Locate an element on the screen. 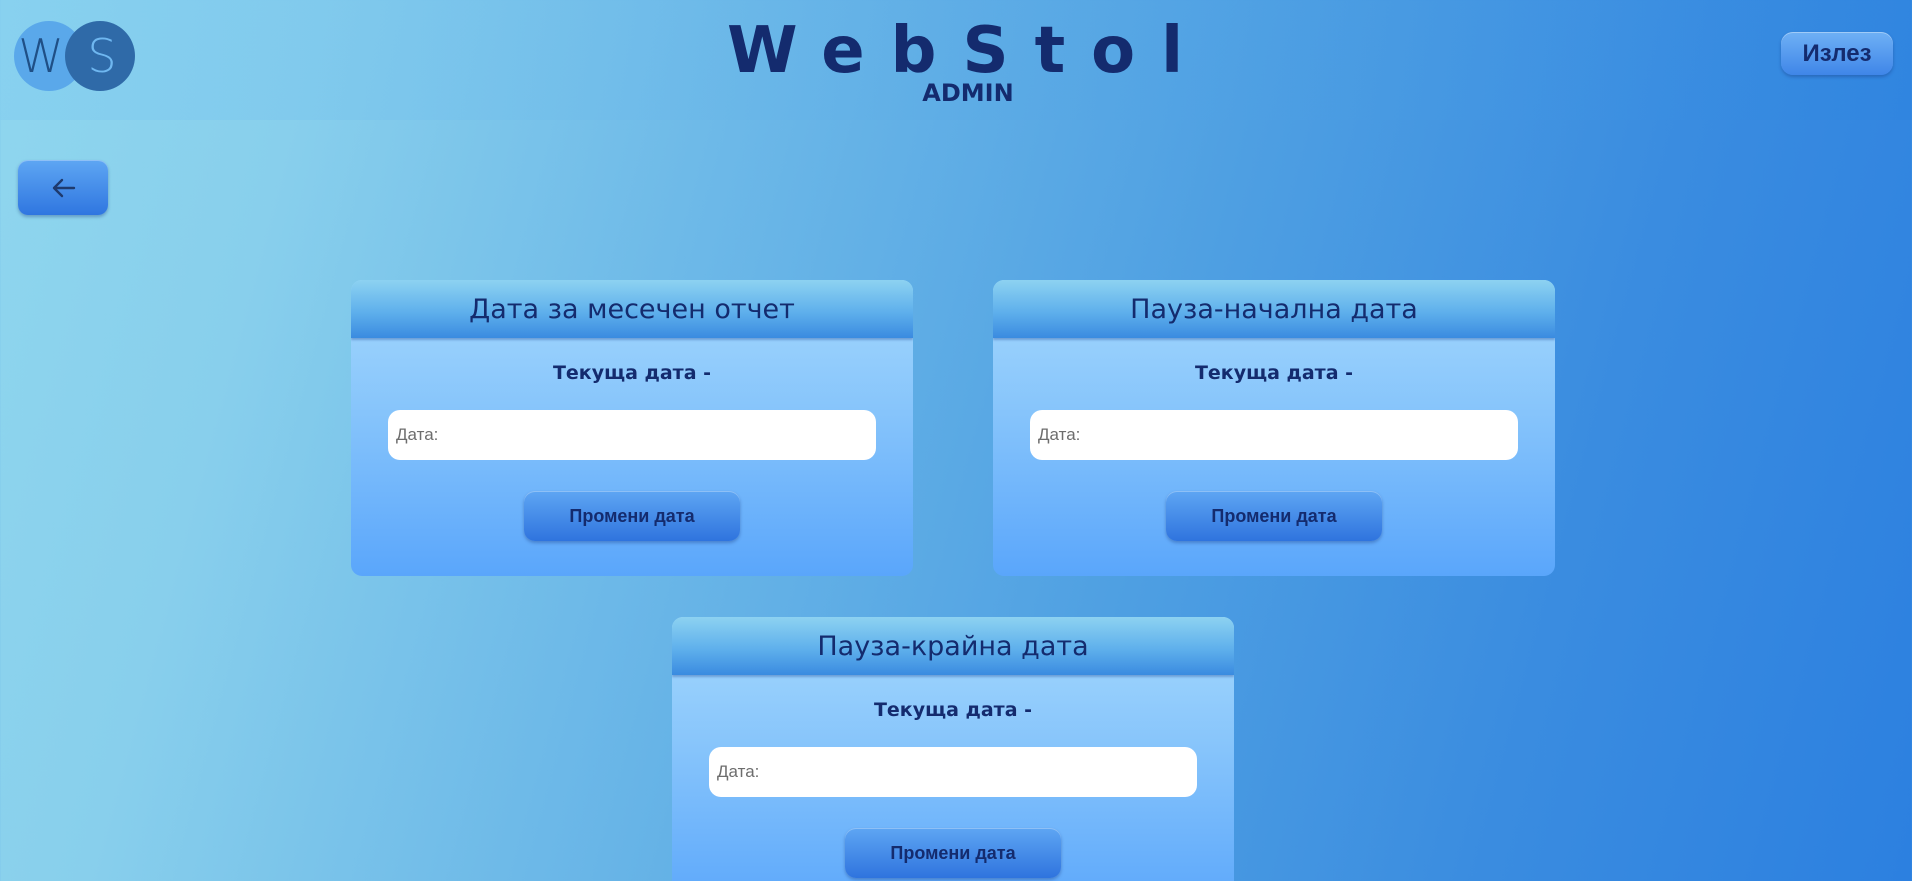 This screenshot has width=1912, height=881. arrow-left-icon is located at coordinates (64, 187).